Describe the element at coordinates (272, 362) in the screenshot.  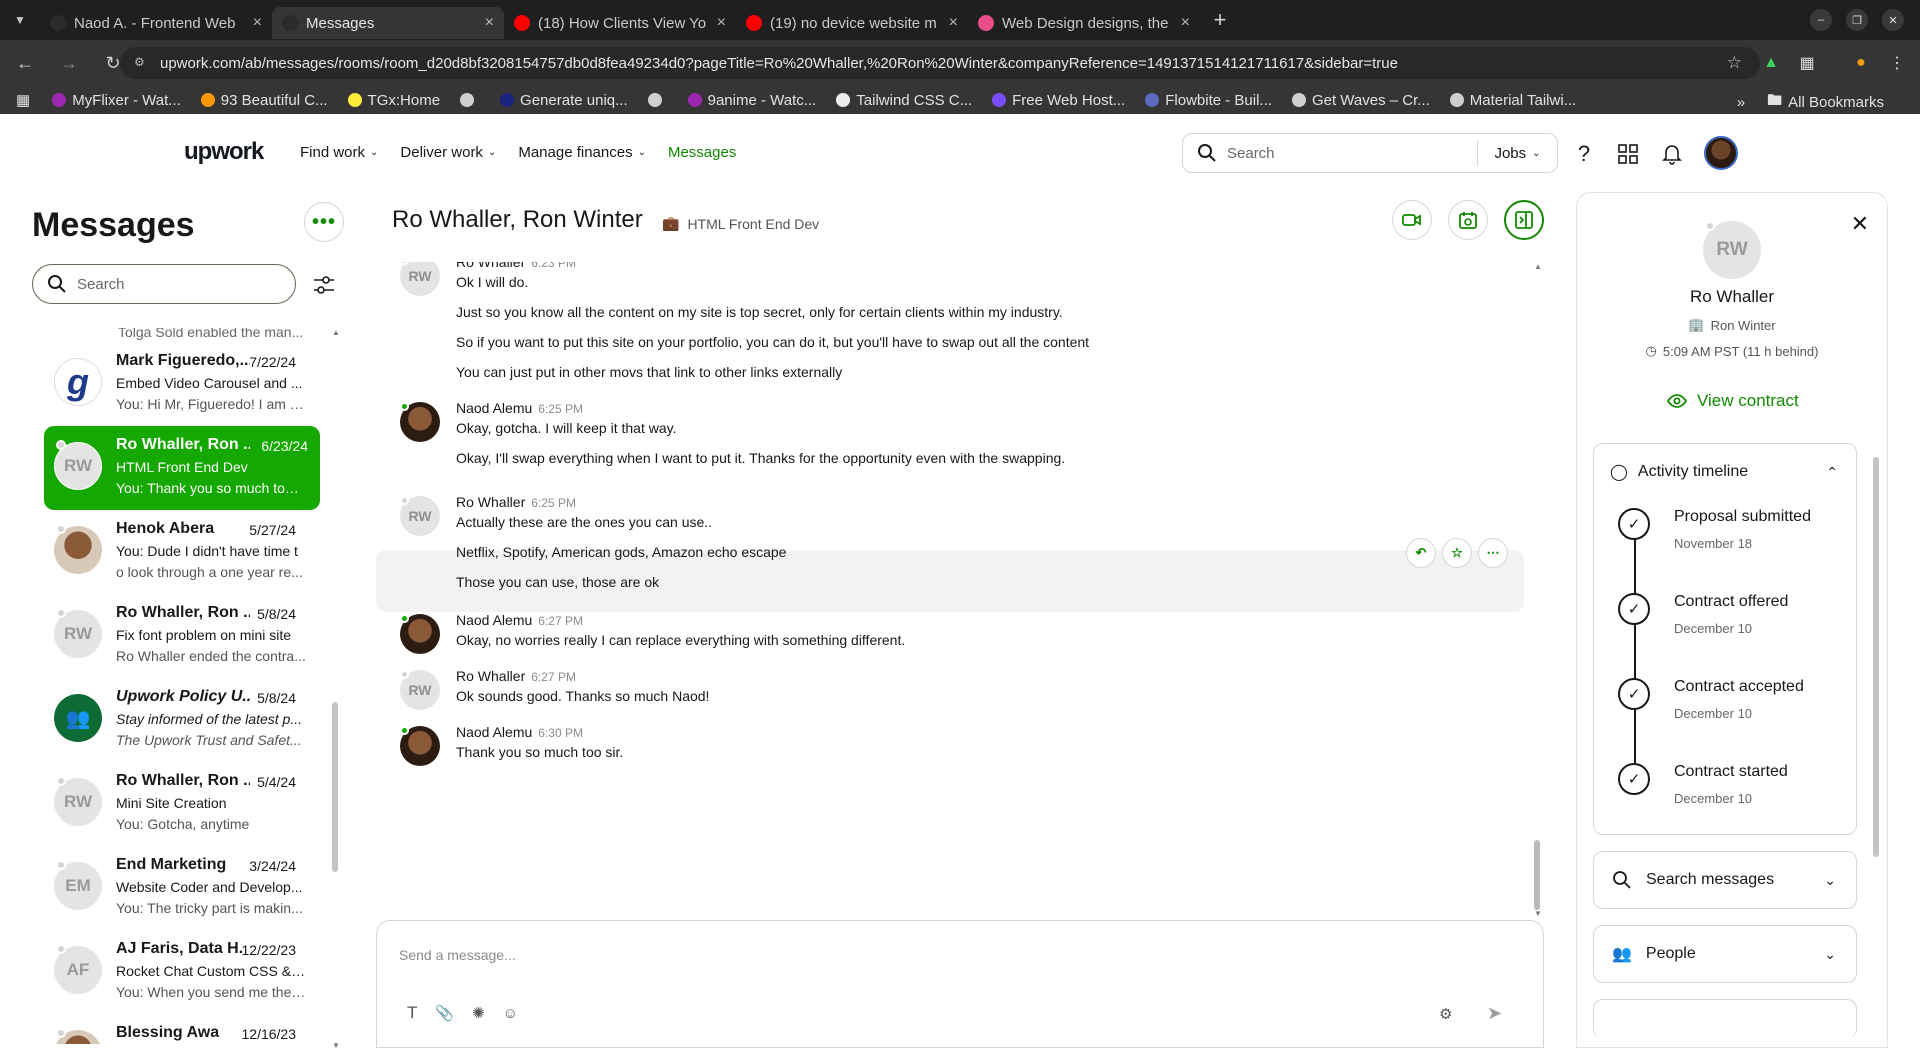
I see `room-date: 7/22/24` at that location.